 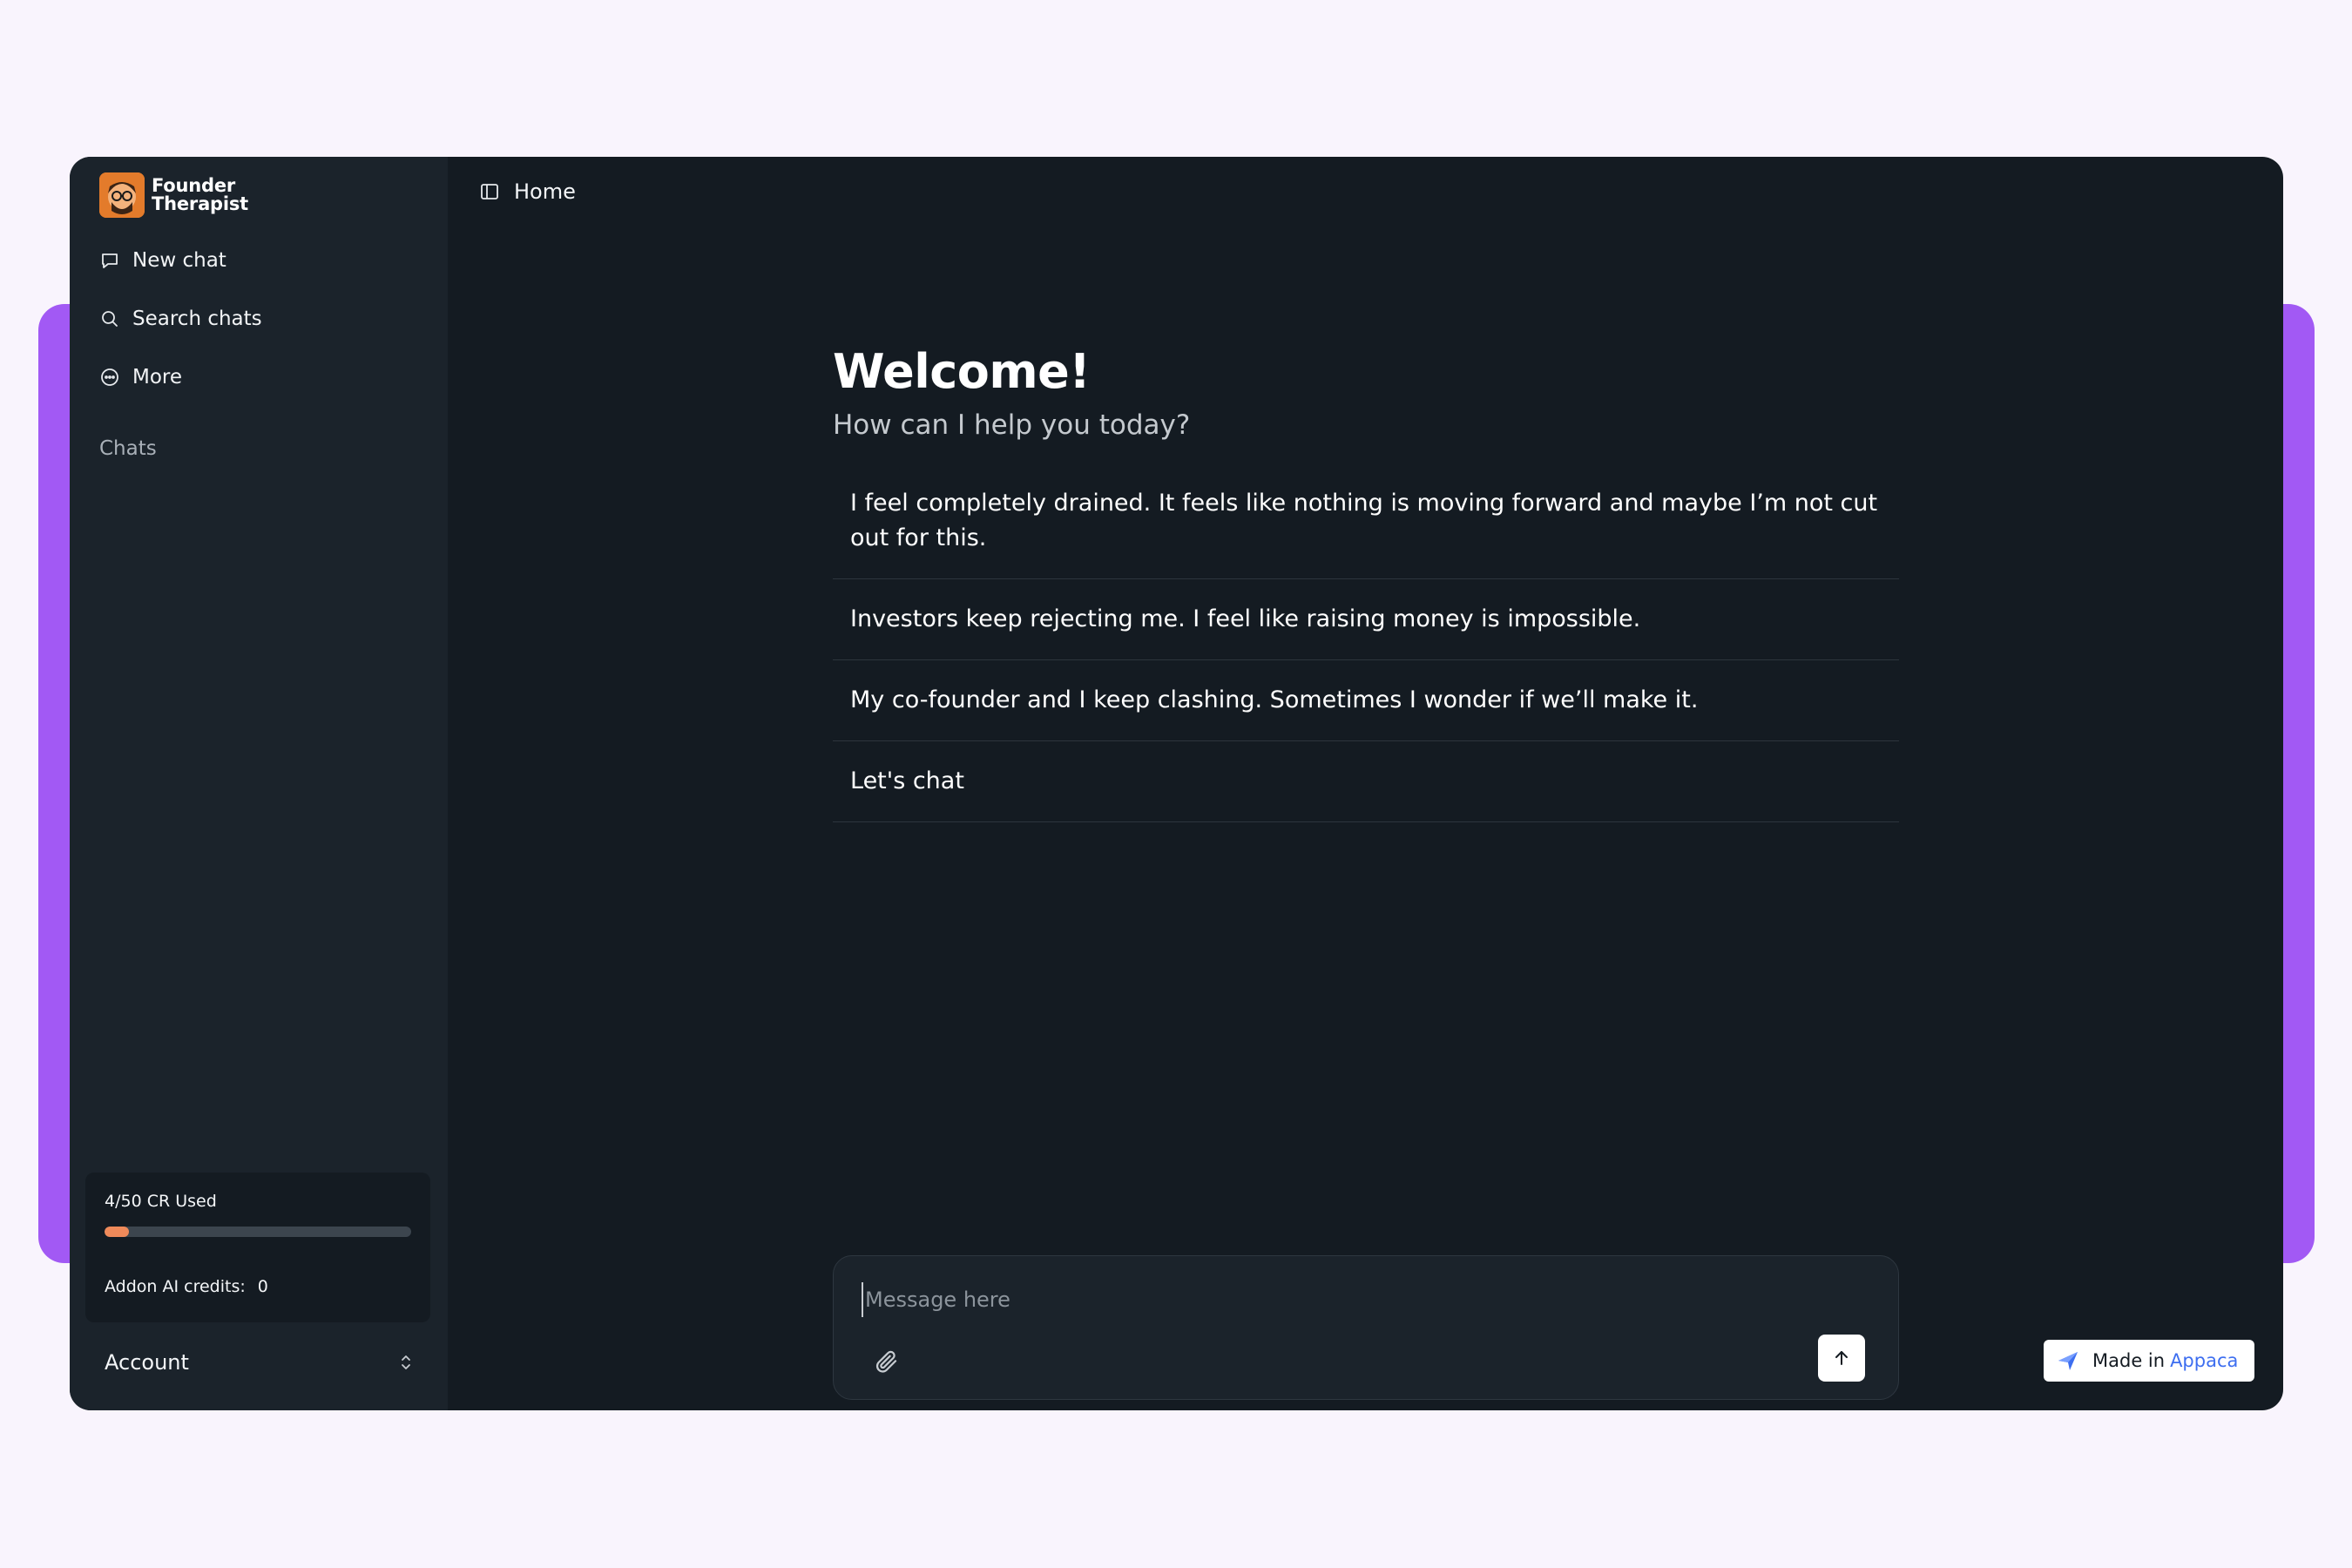 I want to click on brand-line-2: Therapist, so click(x=200, y=204).